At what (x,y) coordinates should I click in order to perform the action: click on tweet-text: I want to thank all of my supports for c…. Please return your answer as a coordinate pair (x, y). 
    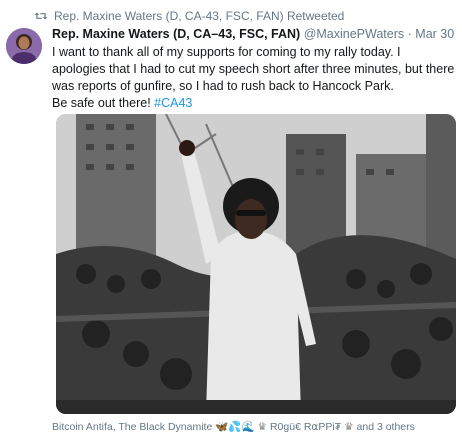
    Looking at the image, I should click on (254, 78).